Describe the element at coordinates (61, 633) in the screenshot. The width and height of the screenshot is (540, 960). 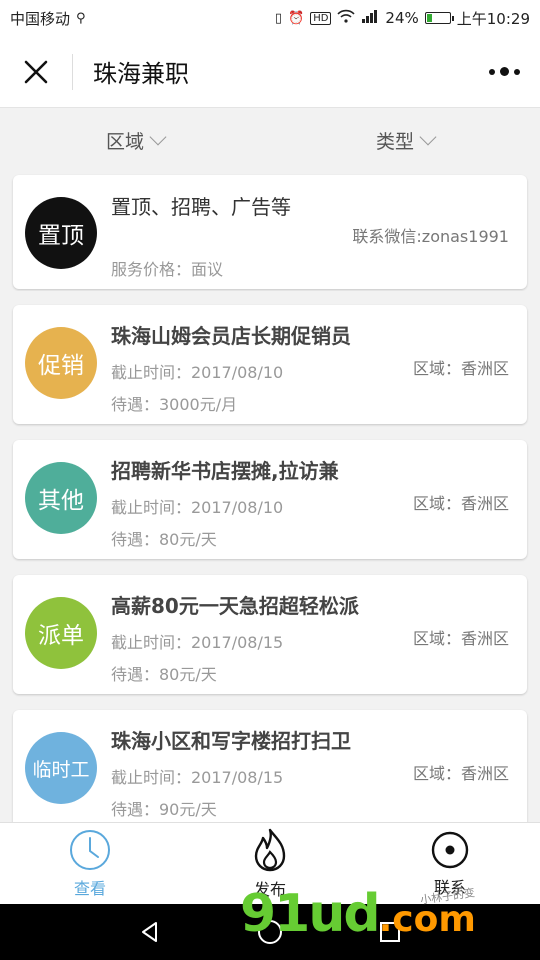
I see `job-badge: 派单` at that location.